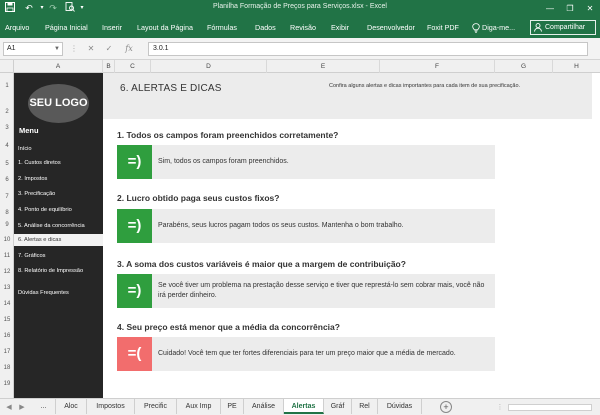 The height and width of the screenshot is (415, 600). I want to click on tab-pagina-inicial: Página Inicial, so click(66, 27).